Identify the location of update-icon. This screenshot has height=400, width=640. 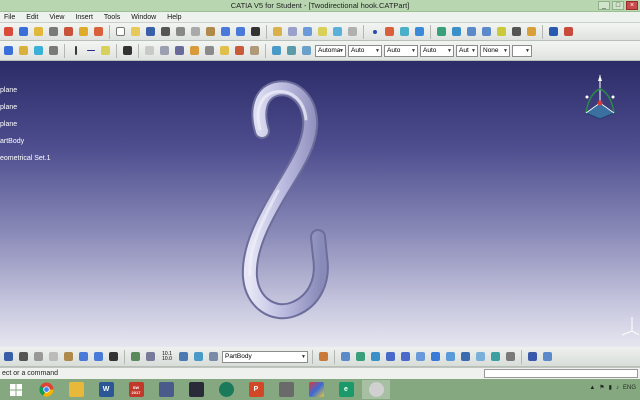
(135, 356).